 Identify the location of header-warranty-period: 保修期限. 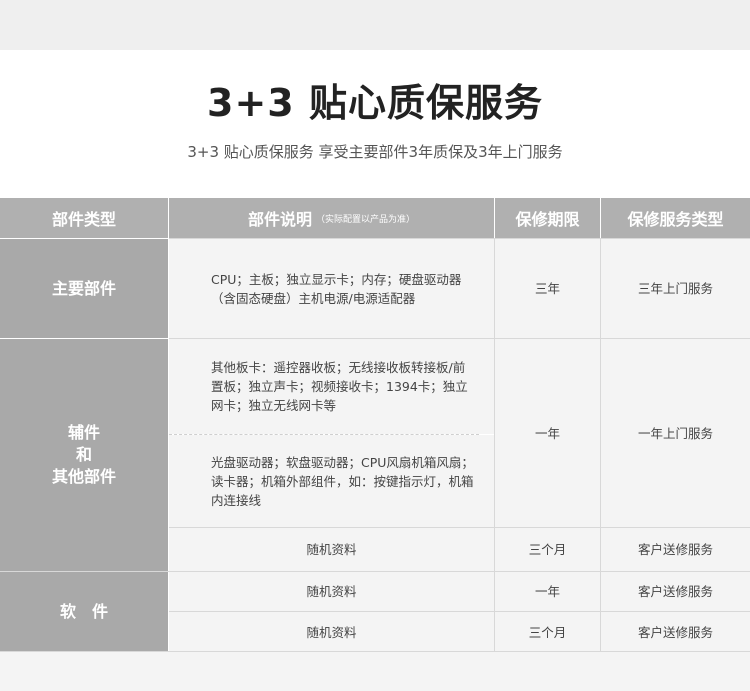
(547, 218).